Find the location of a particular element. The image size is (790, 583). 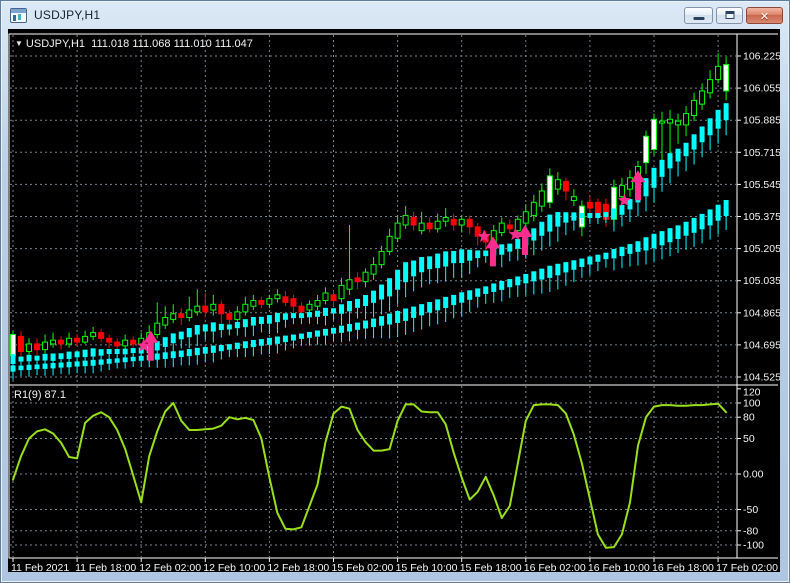

minimize-icon is located at coordinates (698, 18).